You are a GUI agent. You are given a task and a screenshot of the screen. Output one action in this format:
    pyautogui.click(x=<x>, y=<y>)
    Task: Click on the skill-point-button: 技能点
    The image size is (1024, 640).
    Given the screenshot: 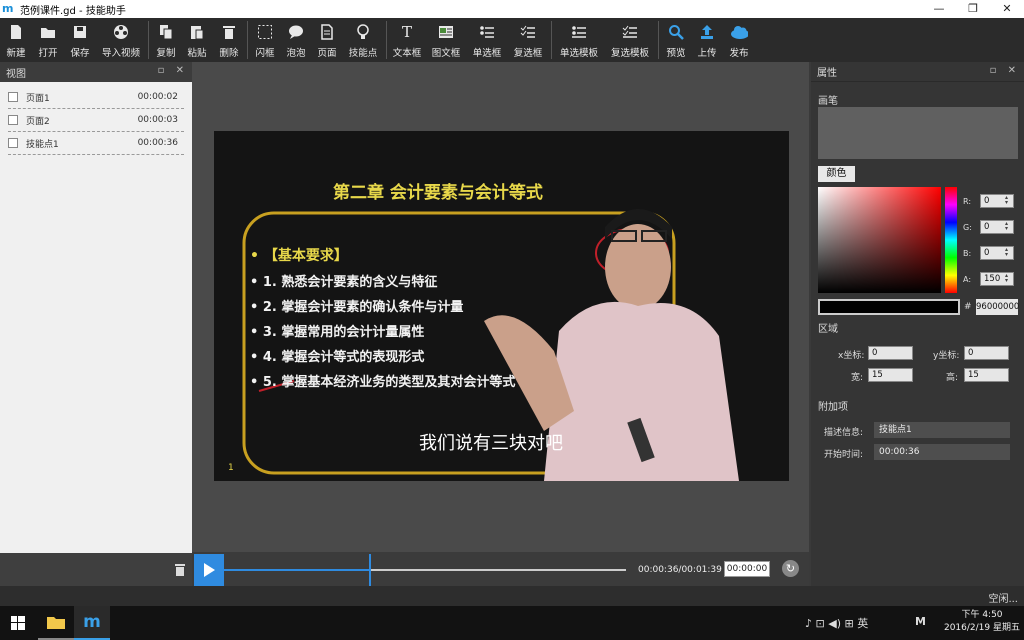 What is the action you would take?
    pyautogui.click(x=363, y=40)
    